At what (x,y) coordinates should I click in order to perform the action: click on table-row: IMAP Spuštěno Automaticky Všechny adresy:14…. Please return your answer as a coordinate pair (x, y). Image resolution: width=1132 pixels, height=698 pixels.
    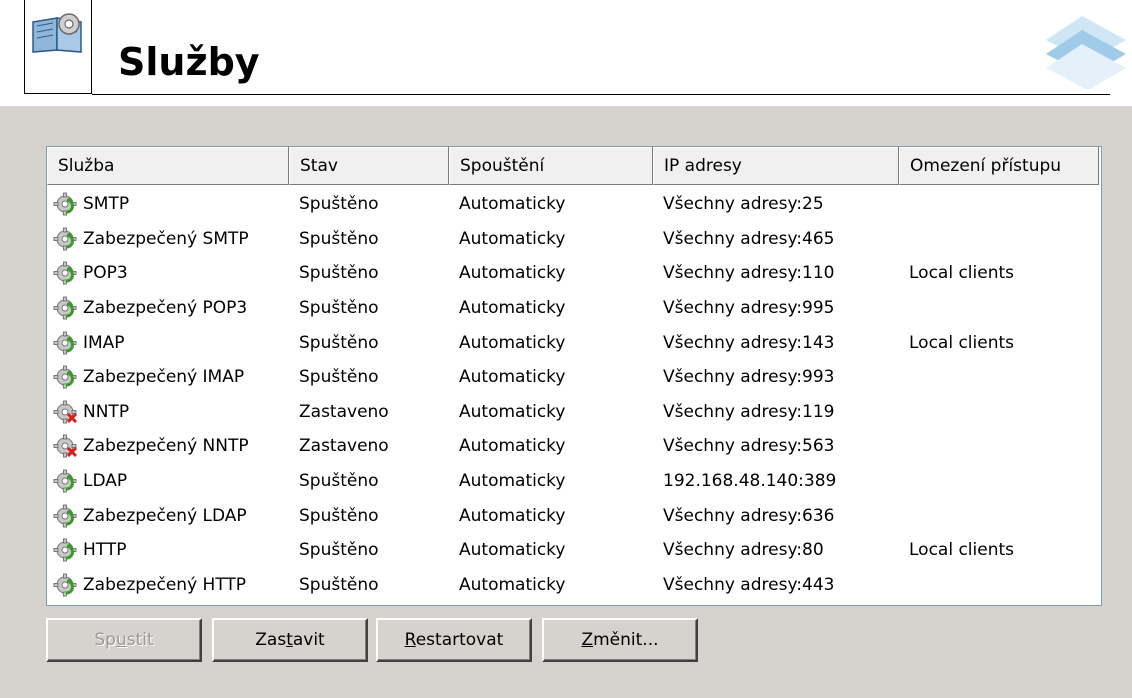
    Looking at the image, I should click on (574, 342).